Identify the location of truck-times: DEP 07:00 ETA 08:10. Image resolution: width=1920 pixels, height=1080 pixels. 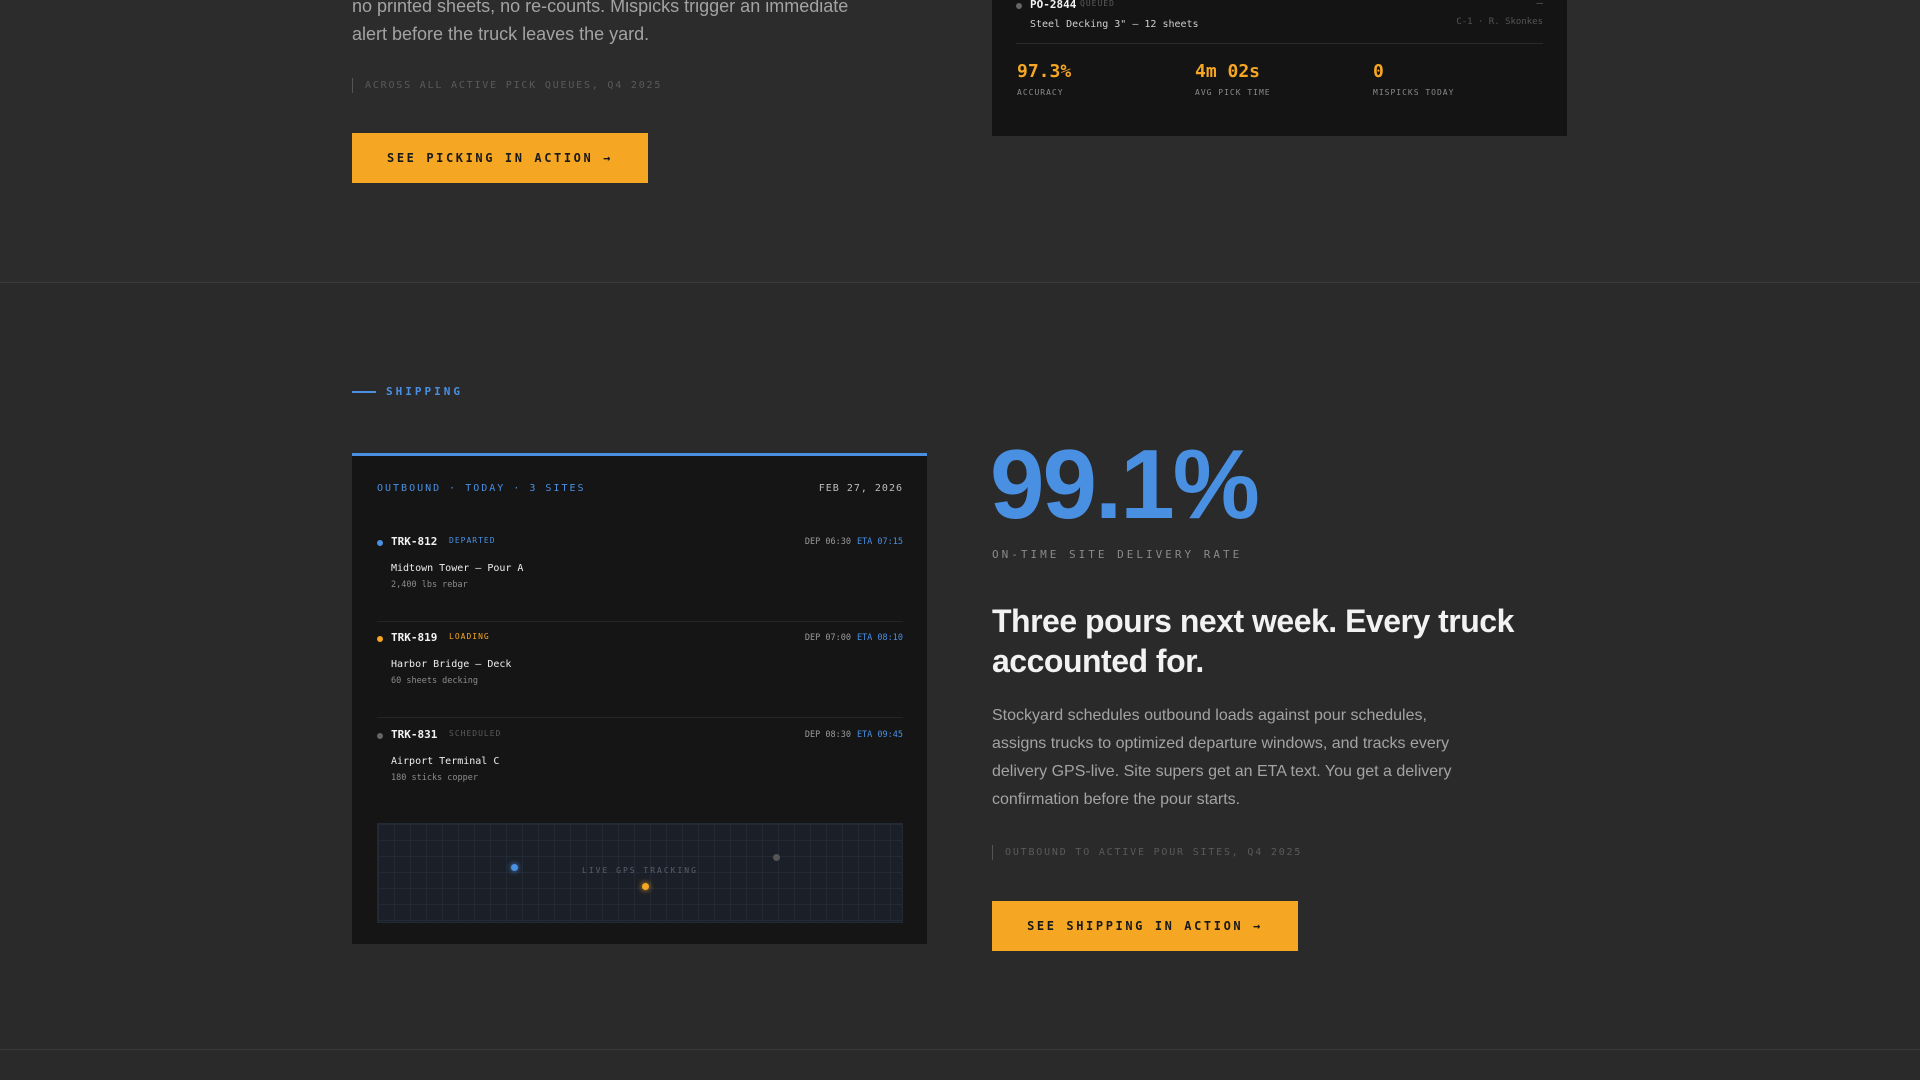
(854, 638).